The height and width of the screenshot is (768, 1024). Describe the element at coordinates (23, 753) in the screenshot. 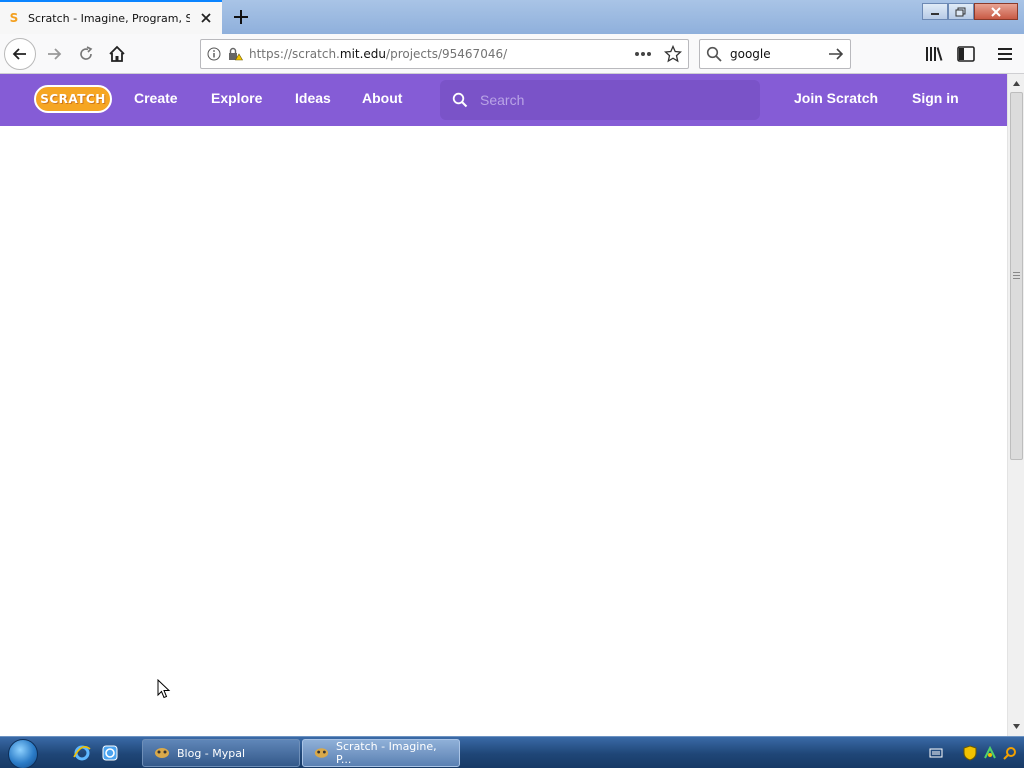

I see `start-button` at that location.